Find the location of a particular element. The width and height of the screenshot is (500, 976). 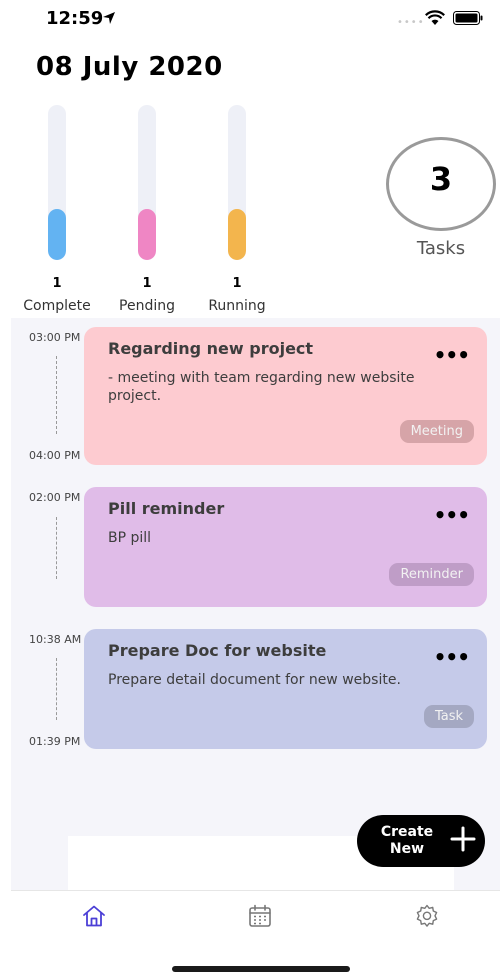

status-bar: 12:59 •••• is located at coordinates (250, 20).